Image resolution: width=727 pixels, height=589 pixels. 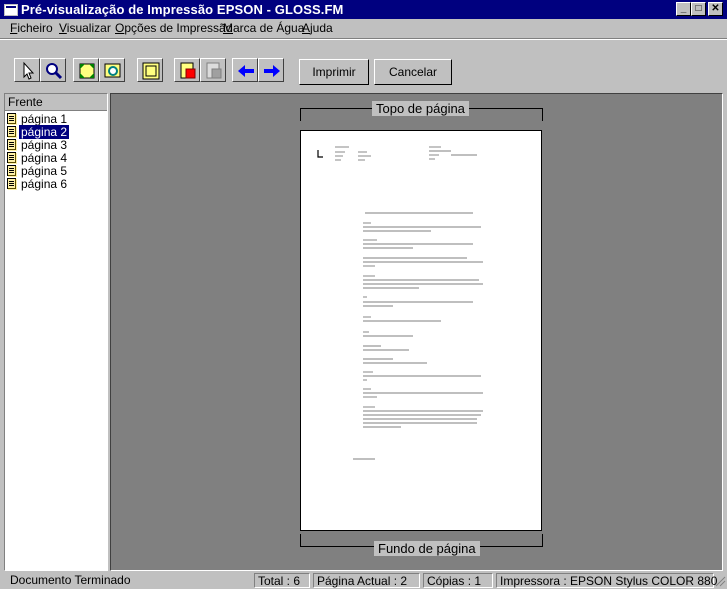 I want to click on minimize-button: _, so click(x=683, y=9).